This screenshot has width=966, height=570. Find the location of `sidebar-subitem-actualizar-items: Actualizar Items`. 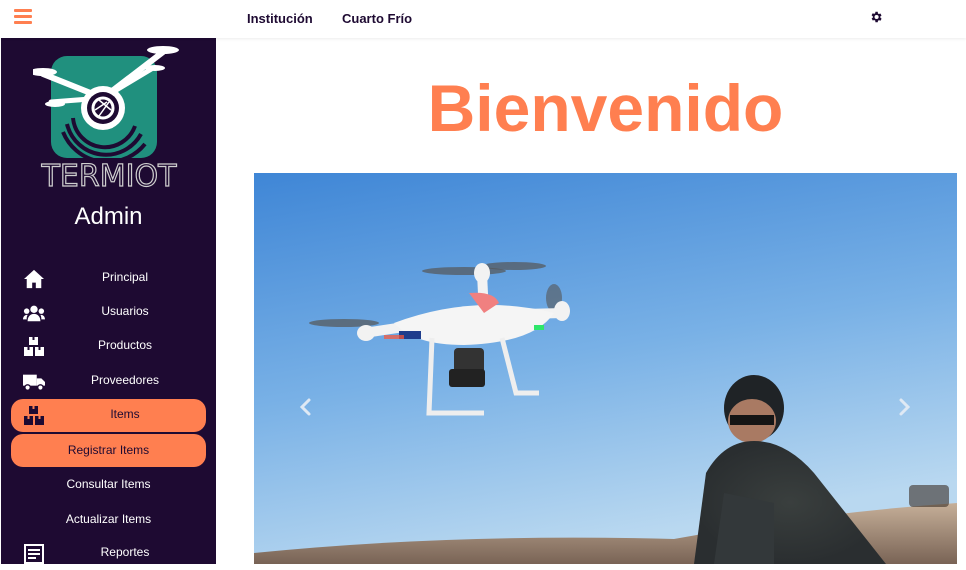

sidebar-subitem-actualizar-items: Actualizar Items is located at coordinates (108, 519).